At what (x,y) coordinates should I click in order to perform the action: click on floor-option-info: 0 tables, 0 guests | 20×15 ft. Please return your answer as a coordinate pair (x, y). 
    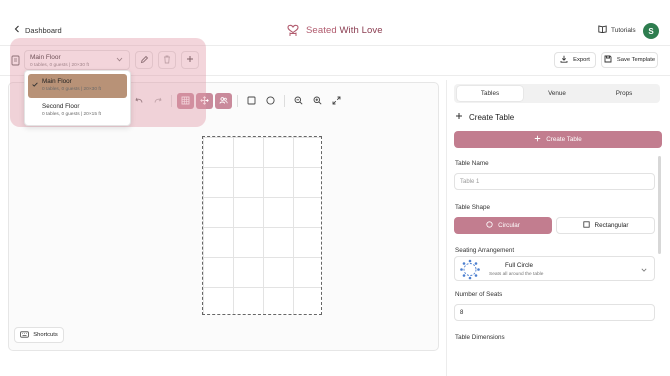
    Looking at the image, I should click on (71, 114).